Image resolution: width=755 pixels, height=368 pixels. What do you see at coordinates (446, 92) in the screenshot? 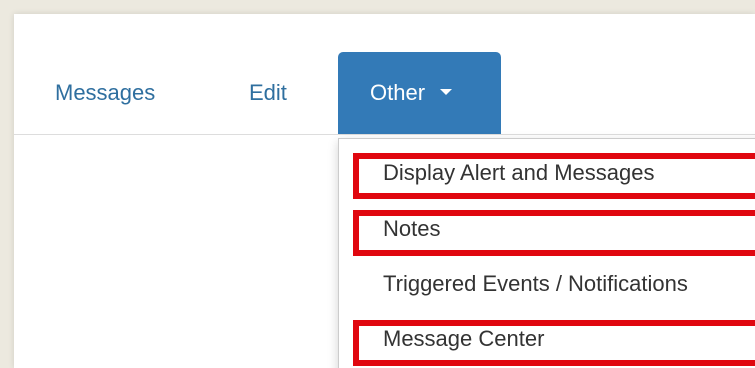
I see `chevron-down-icon` at bounding box center [446, 92].